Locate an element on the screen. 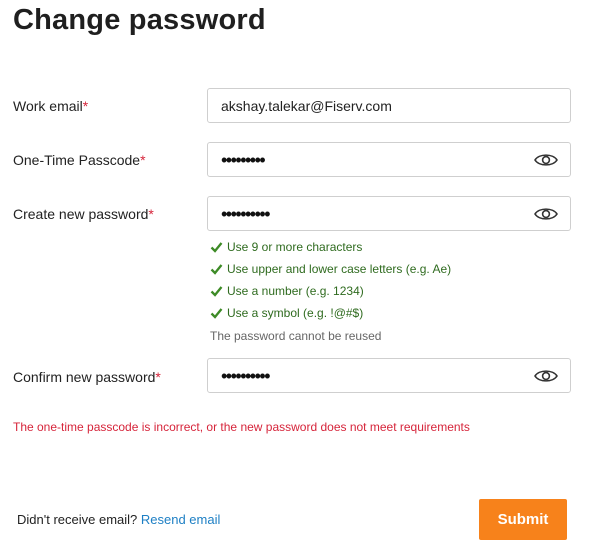 This screenshot has height=555, width=589. confirm-password-masked-value: •••••••••• is located at coordinates (370, 376).